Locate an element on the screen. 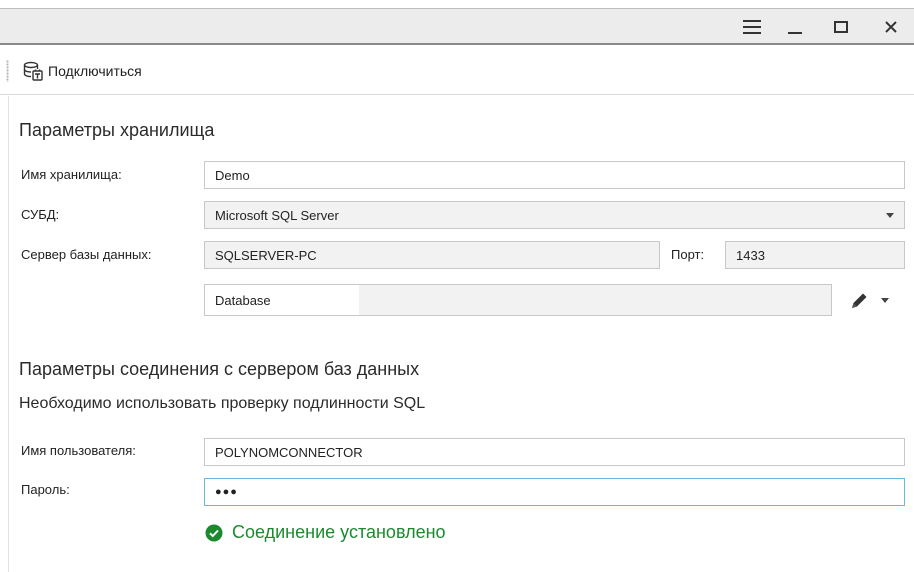 This screenshot has width=914, height=572. title-bar is located at coordinates (457, 26).